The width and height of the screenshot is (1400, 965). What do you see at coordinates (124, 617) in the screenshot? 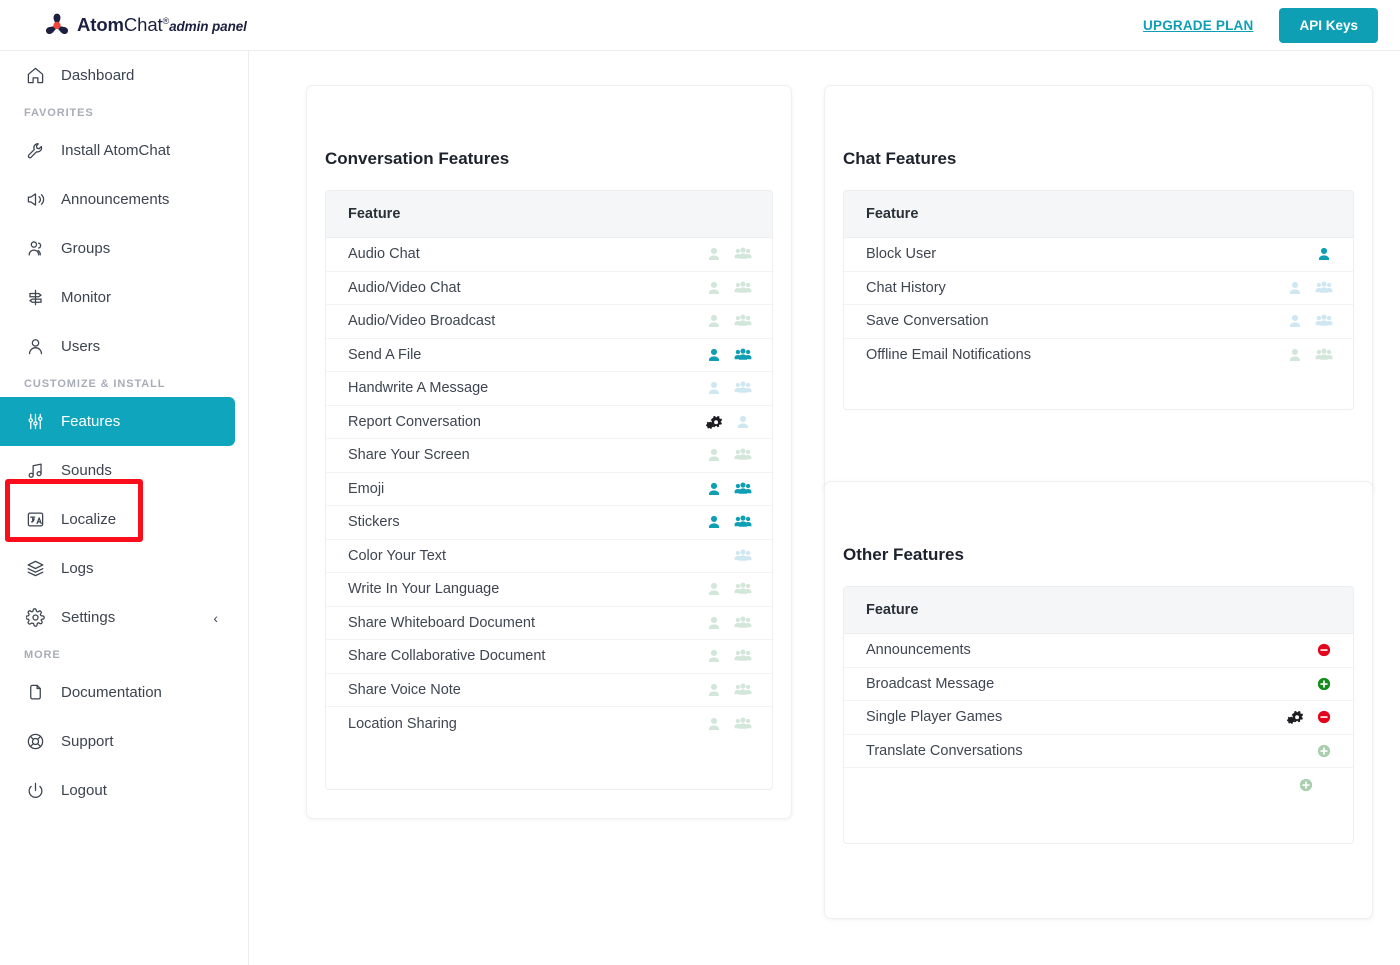
I see `sidebar-item-settings: Settings ‹` at bounding box center [124, 617].